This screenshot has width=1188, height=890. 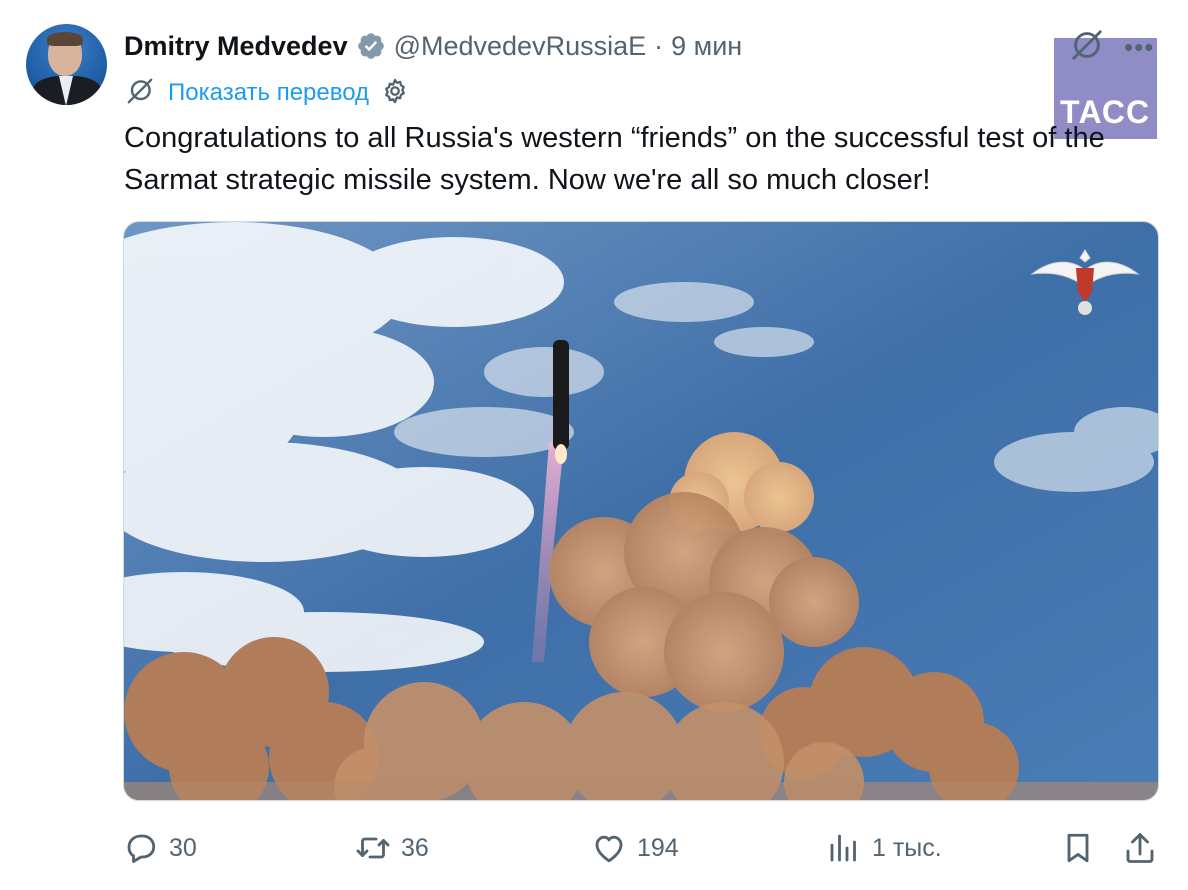 What do you see at coordinates (658, 847) in the screenshot?
I see `like-count: 194` at bounding box center [658, 847].